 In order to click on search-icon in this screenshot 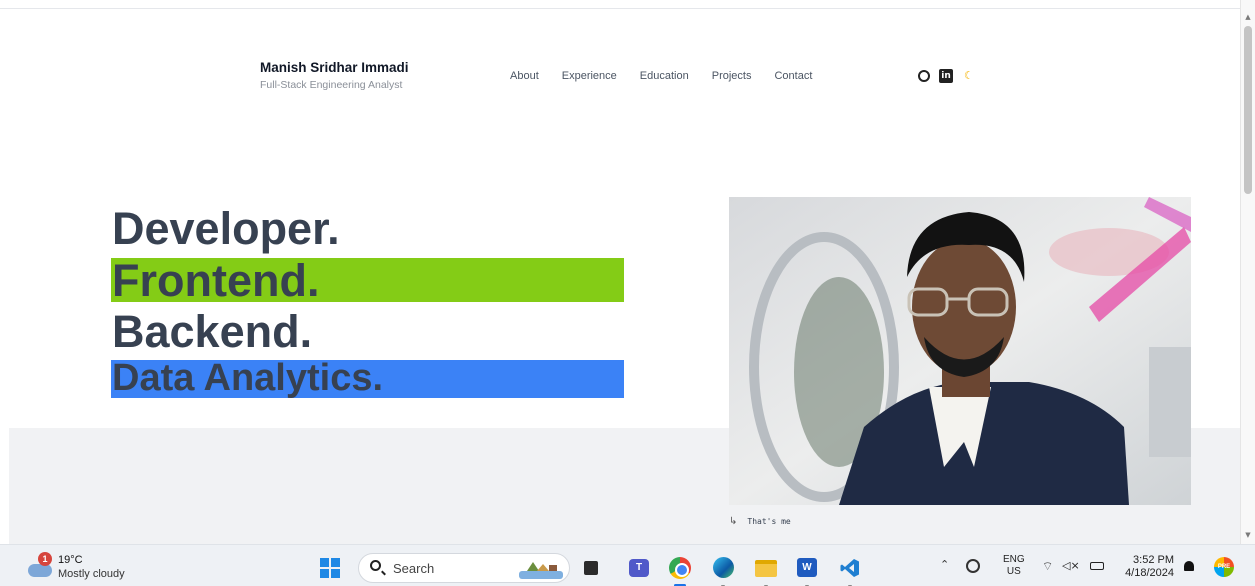, I will do `click(375, 565)`.